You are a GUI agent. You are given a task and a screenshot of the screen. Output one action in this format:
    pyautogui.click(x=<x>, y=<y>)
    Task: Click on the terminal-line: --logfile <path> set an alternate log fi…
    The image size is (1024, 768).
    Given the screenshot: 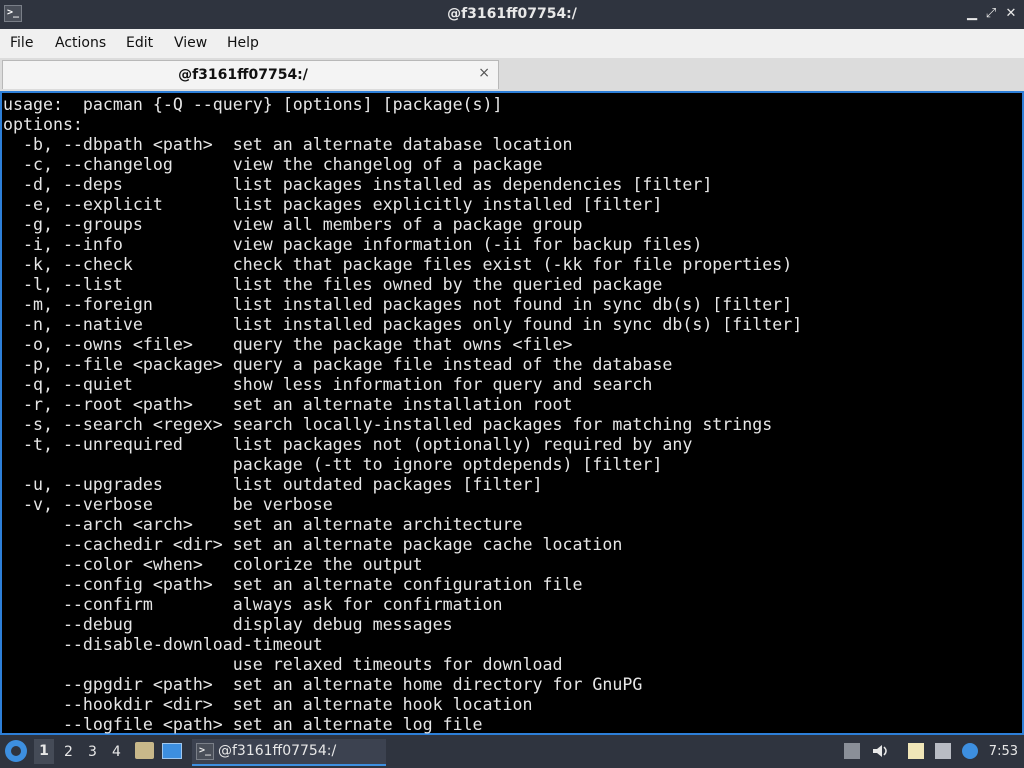 What is the action you would take?
    pyautogui.click(x=243, y=724)
    